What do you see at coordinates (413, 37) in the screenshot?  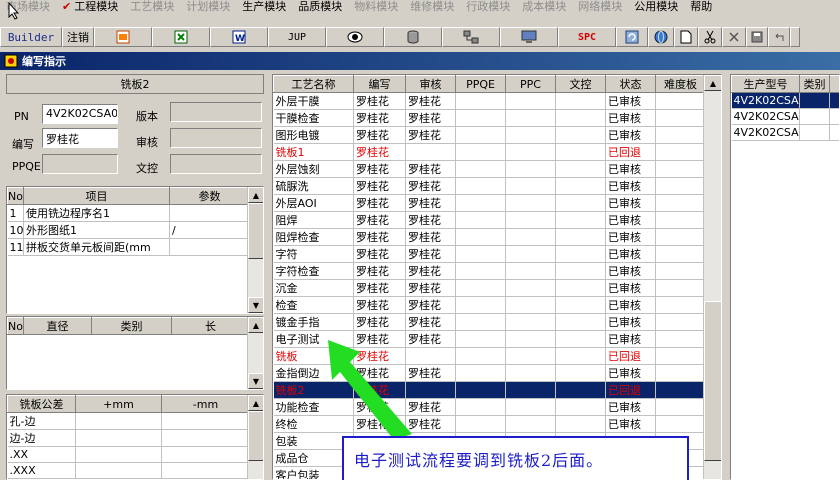 I see `database-button` at bounding box center [413, 37].